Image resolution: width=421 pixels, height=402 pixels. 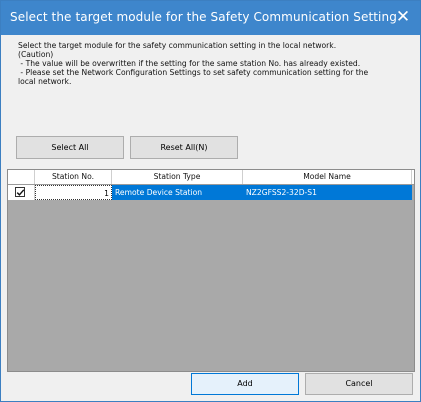 What do you see at coordinates (327, 192) in the screenshot?
I see `model-name-cell: NZ2GFSS2-32D-S1` at bounding box center [327, 192].